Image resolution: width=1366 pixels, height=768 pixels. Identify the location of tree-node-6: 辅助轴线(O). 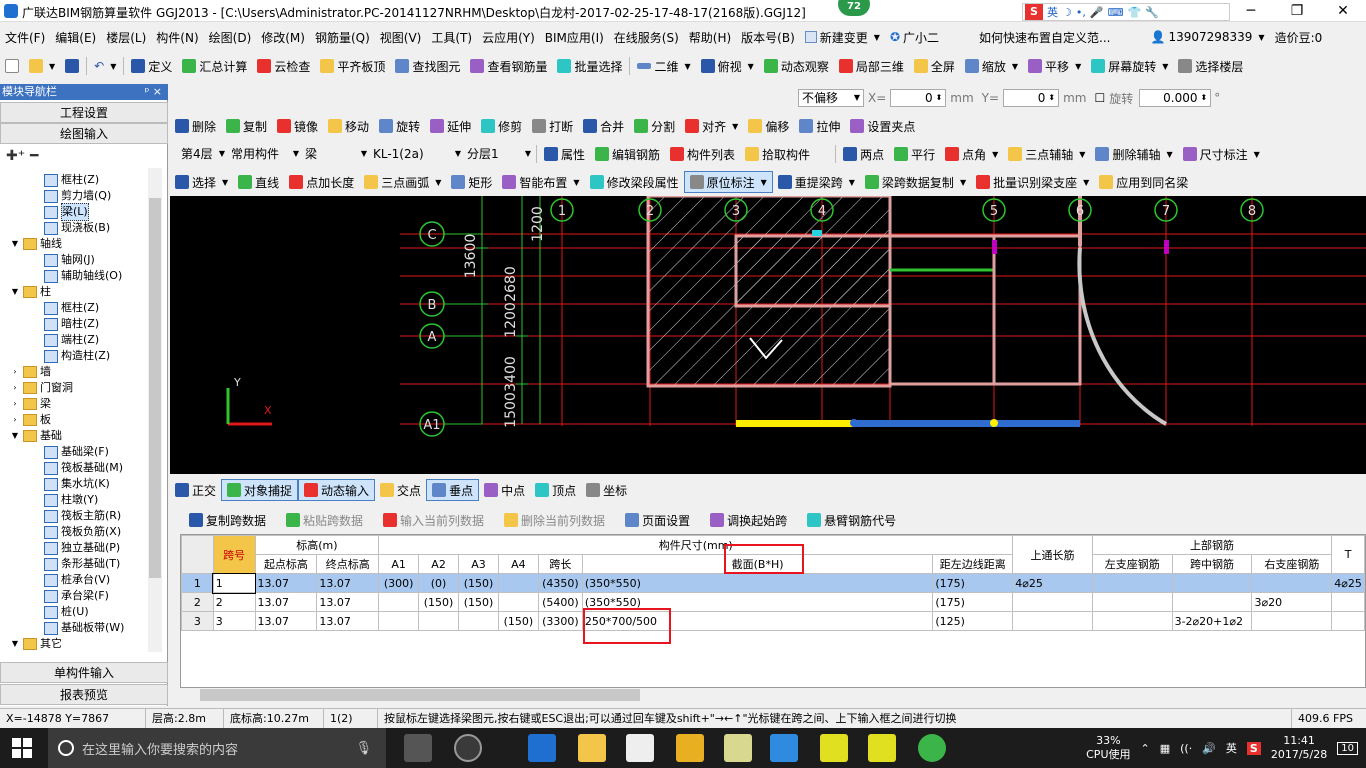
(83, 276).